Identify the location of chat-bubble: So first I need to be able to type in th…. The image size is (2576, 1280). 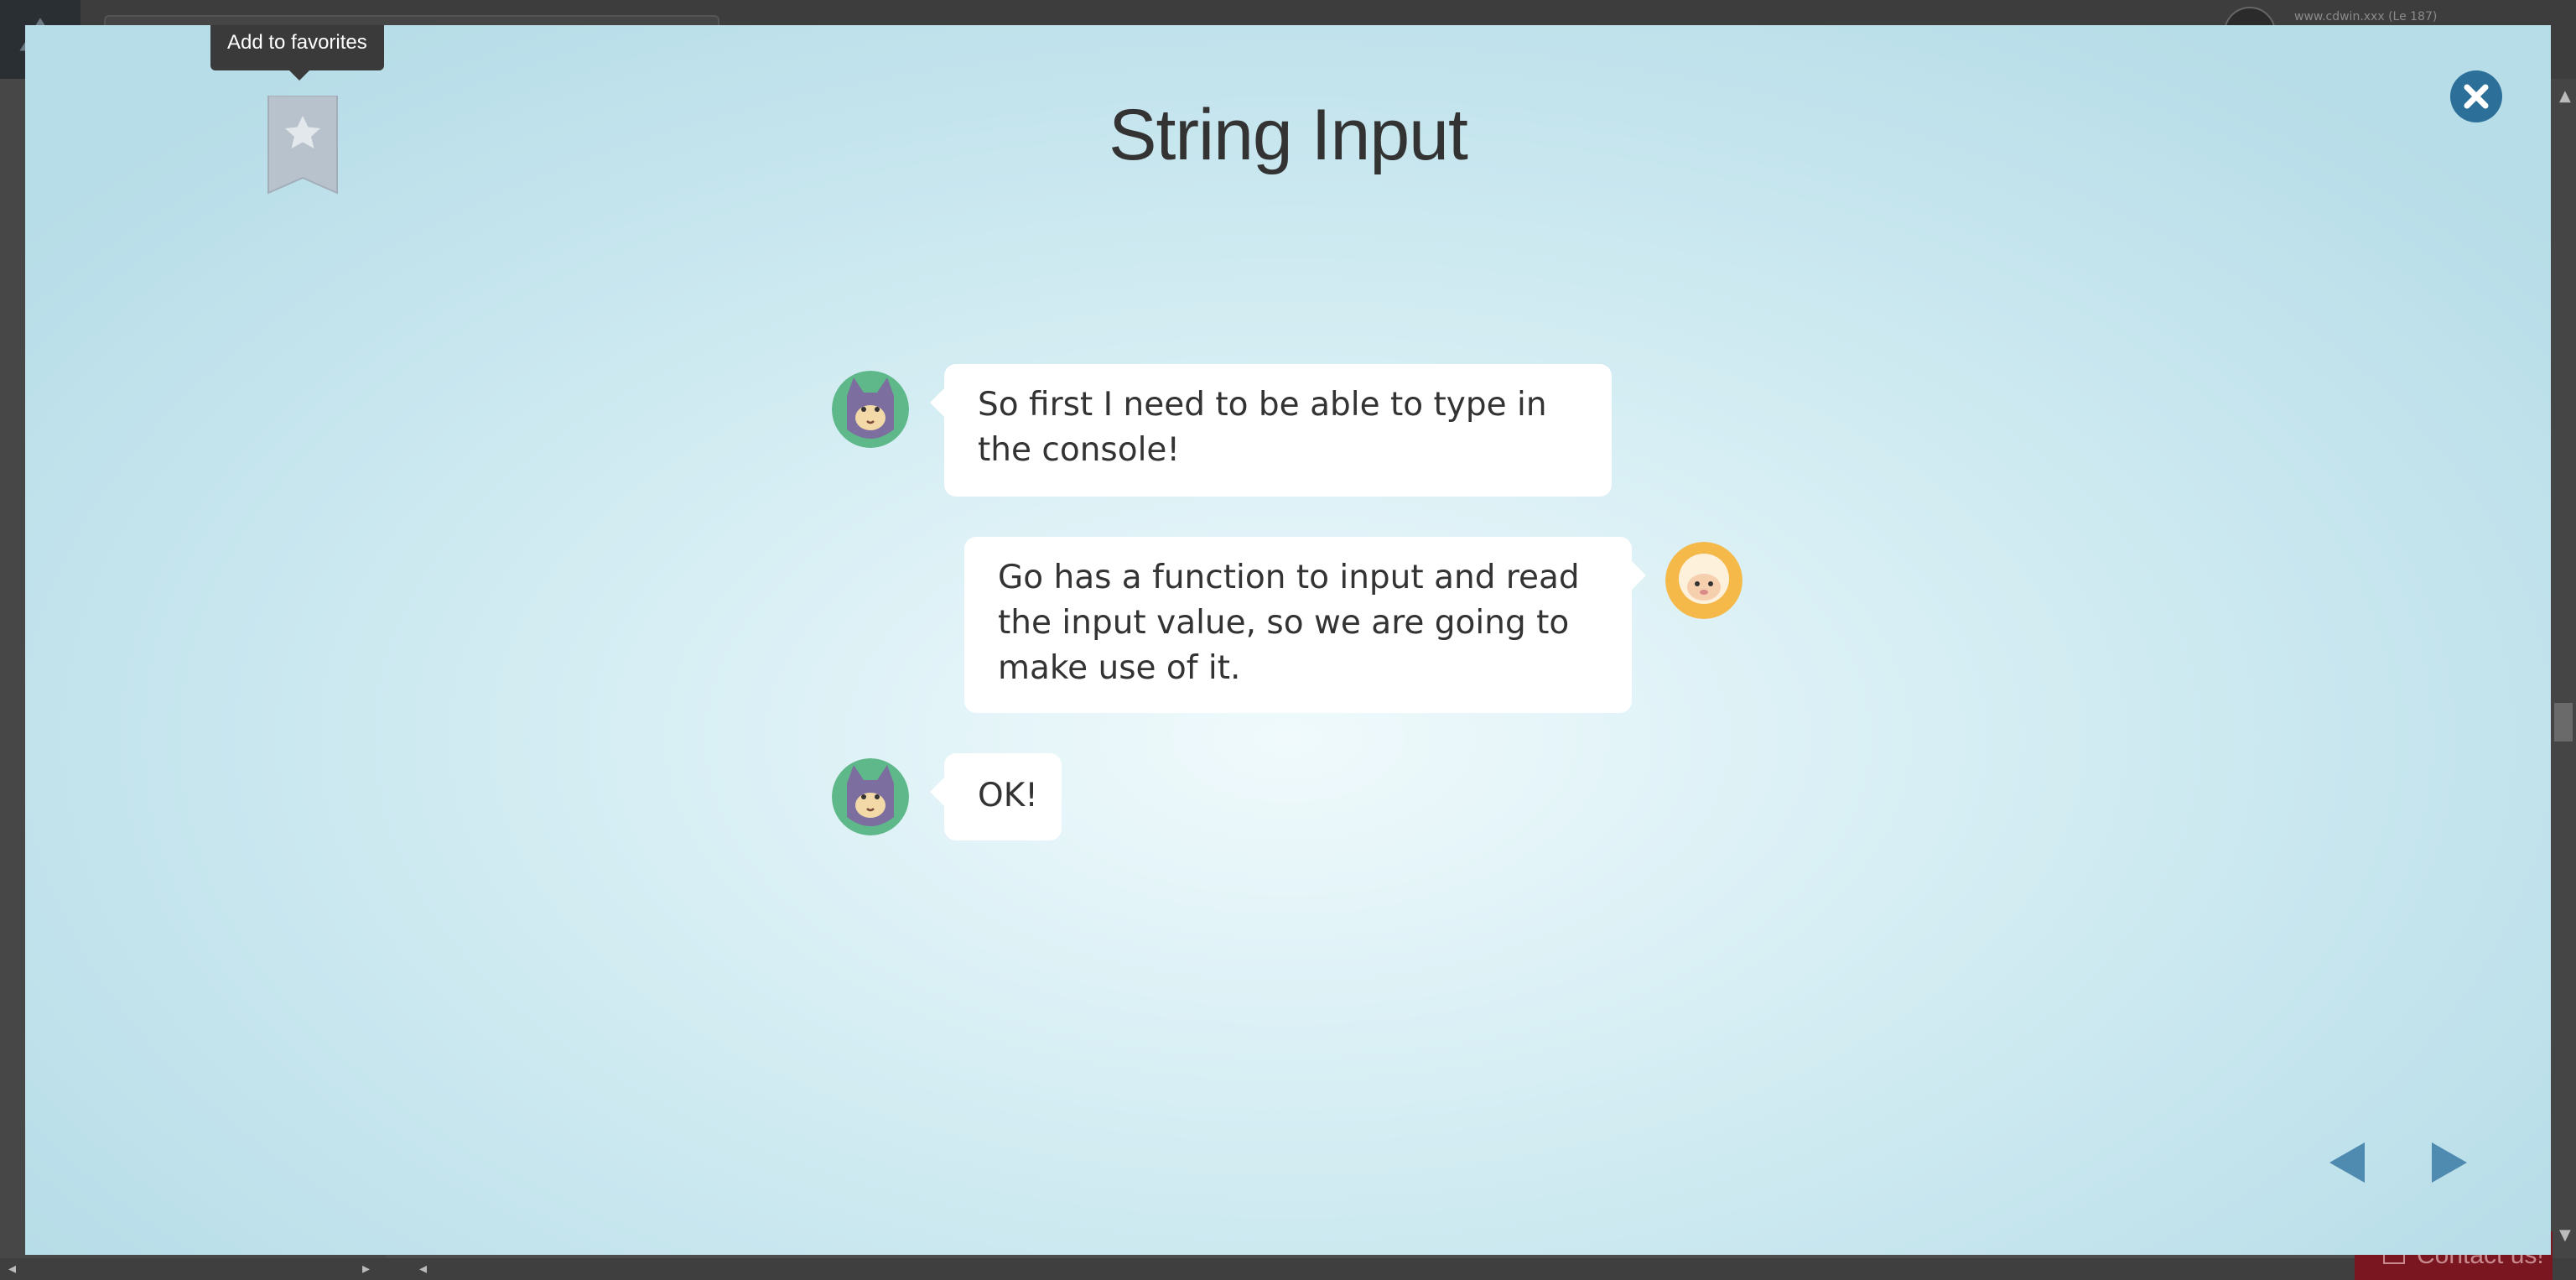
(1278, 430).